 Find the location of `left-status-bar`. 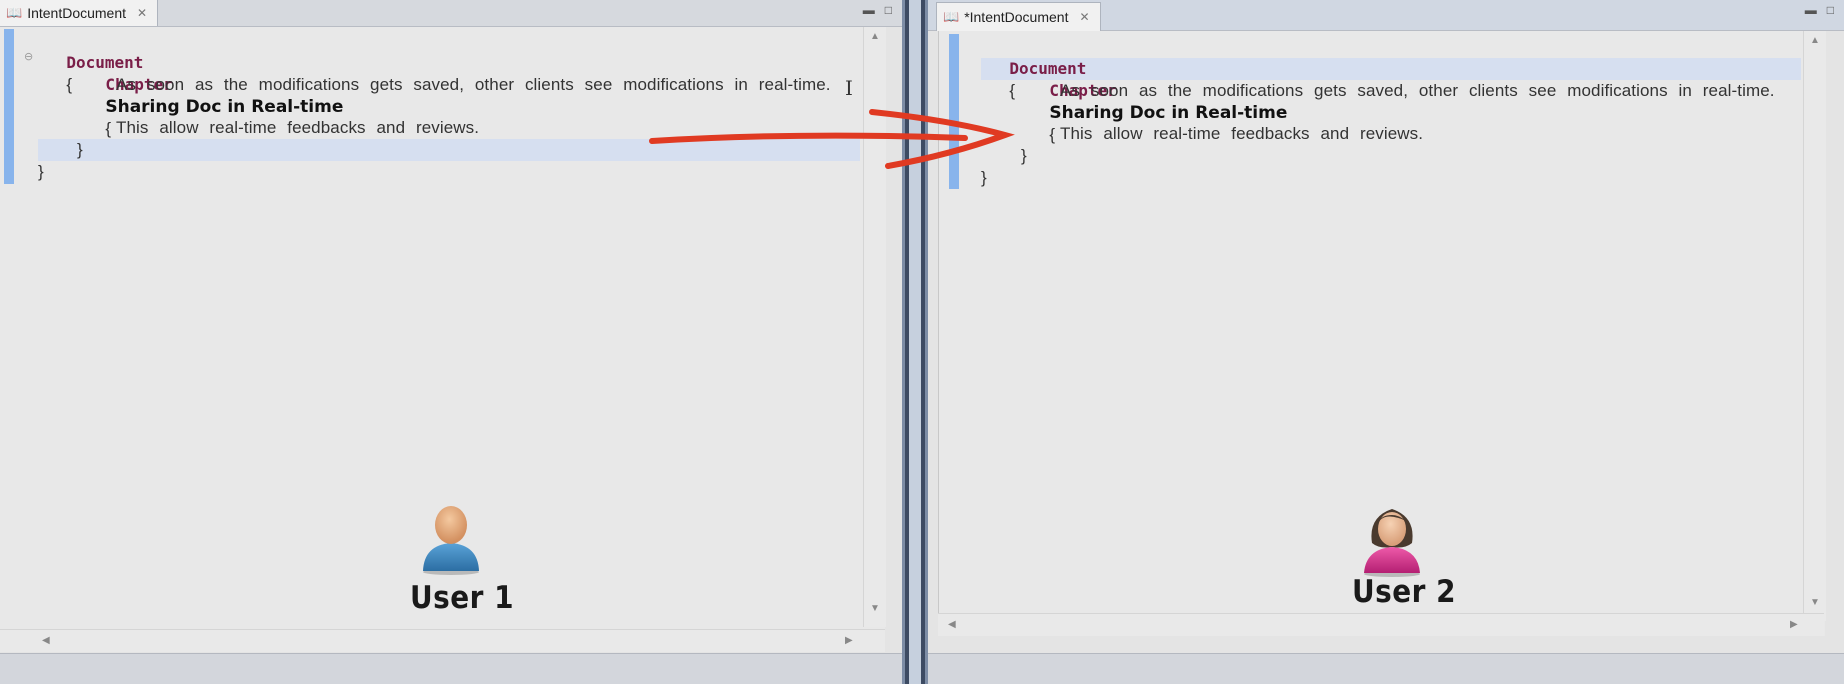

left-status-bar is located at coordinates (451, 668).